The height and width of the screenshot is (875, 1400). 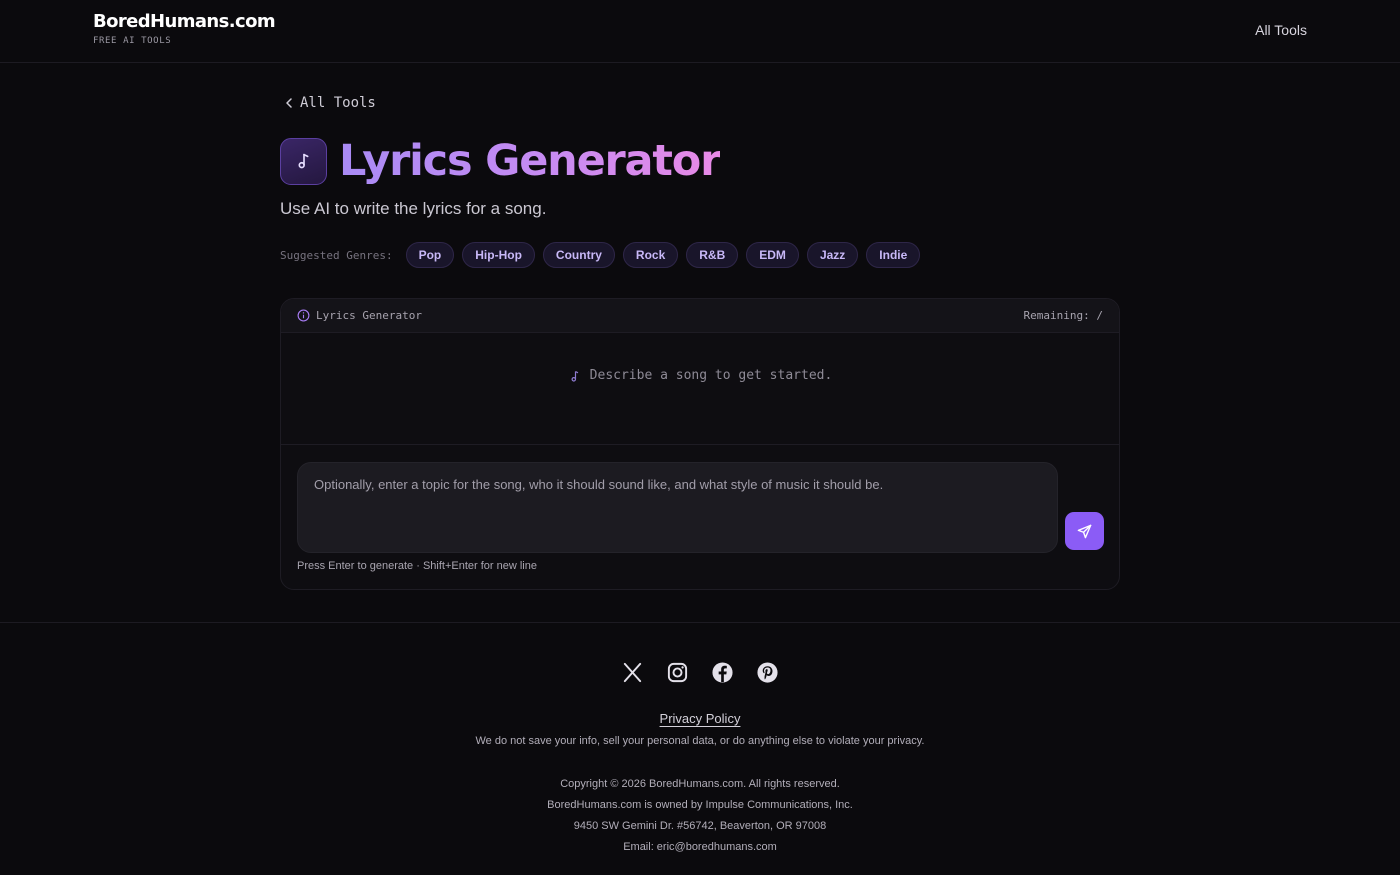 What do you see at coordinates (772, 255) in the screenshot?
I see `genre-chip-edm: EDM` at bounding box center [772, 255].